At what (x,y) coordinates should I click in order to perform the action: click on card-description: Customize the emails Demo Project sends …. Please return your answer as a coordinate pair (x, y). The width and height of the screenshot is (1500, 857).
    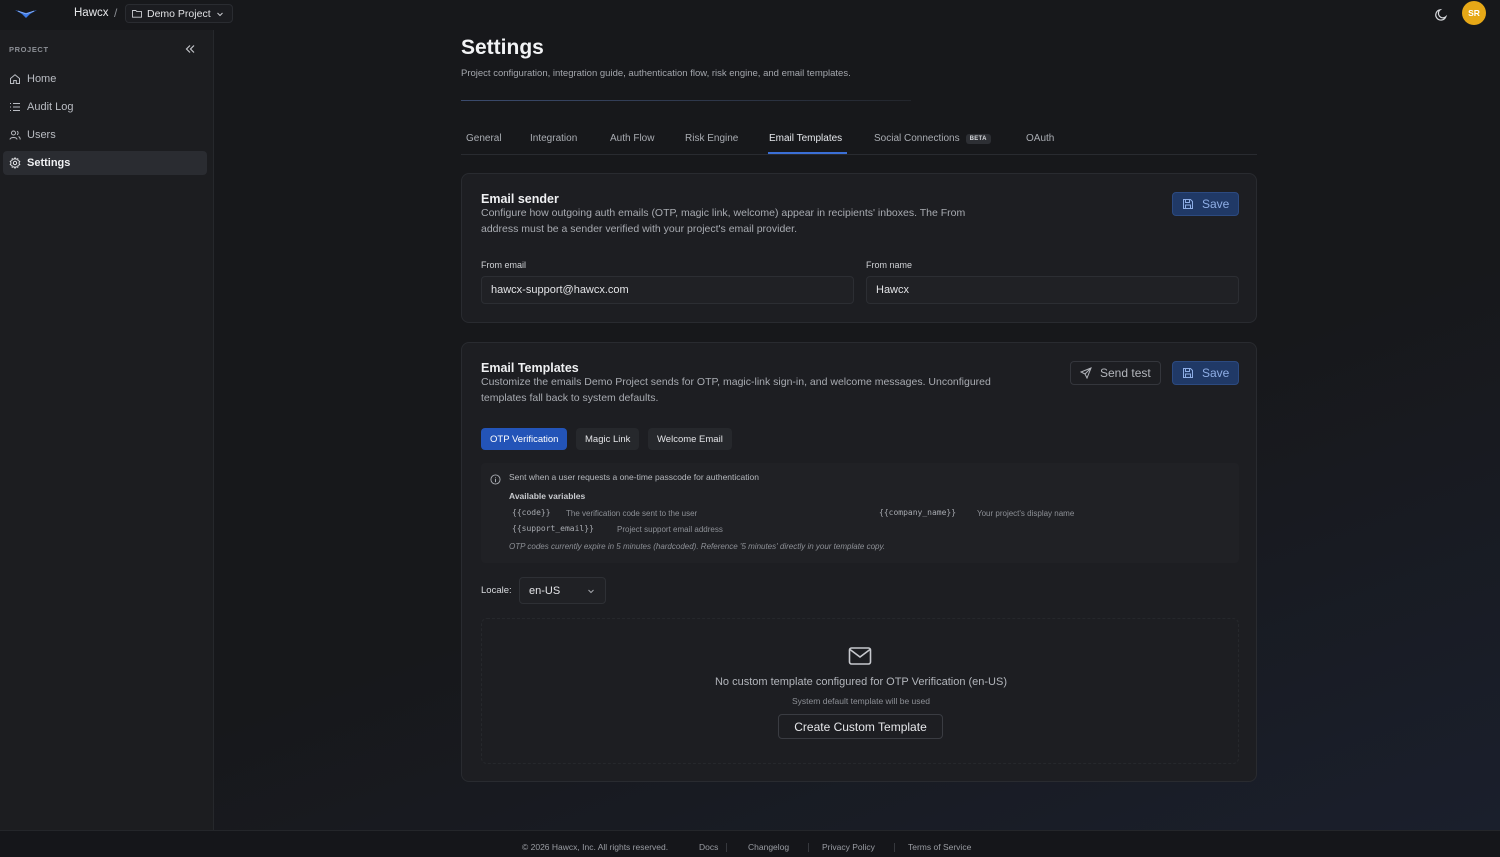
    Looking at the image, I should click on (736, 390).